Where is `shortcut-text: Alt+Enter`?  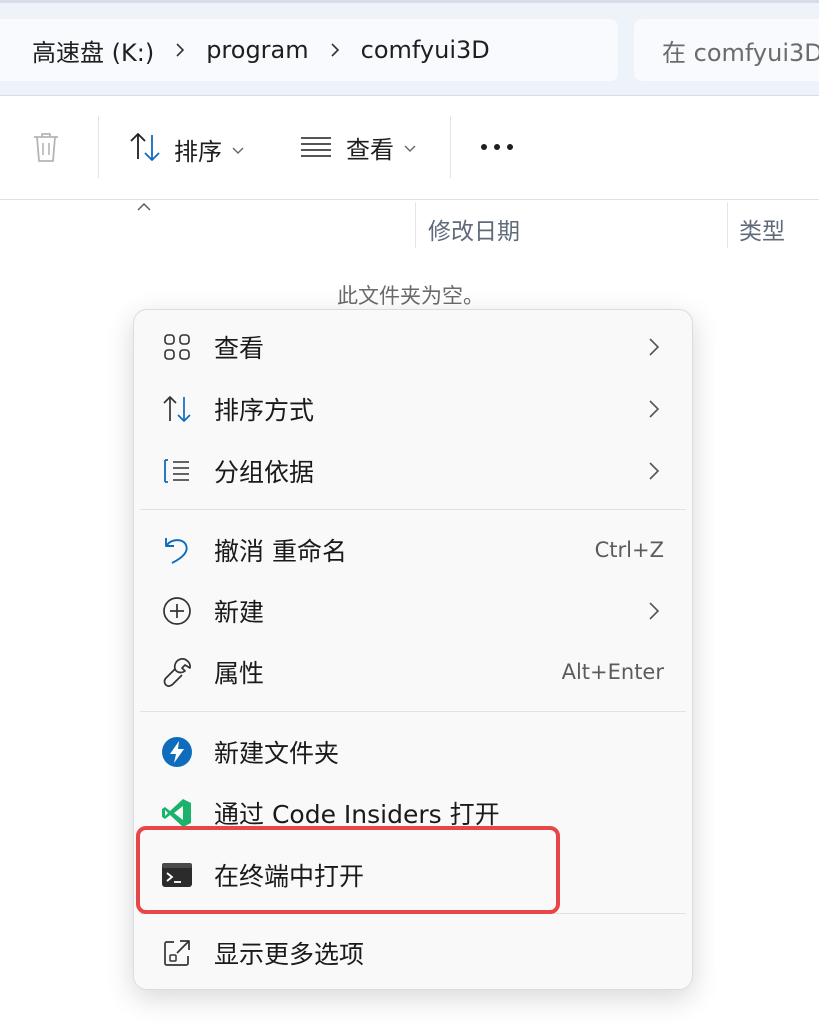
shortcut-text: Alt+Enter is located at coordinates (612, 672).